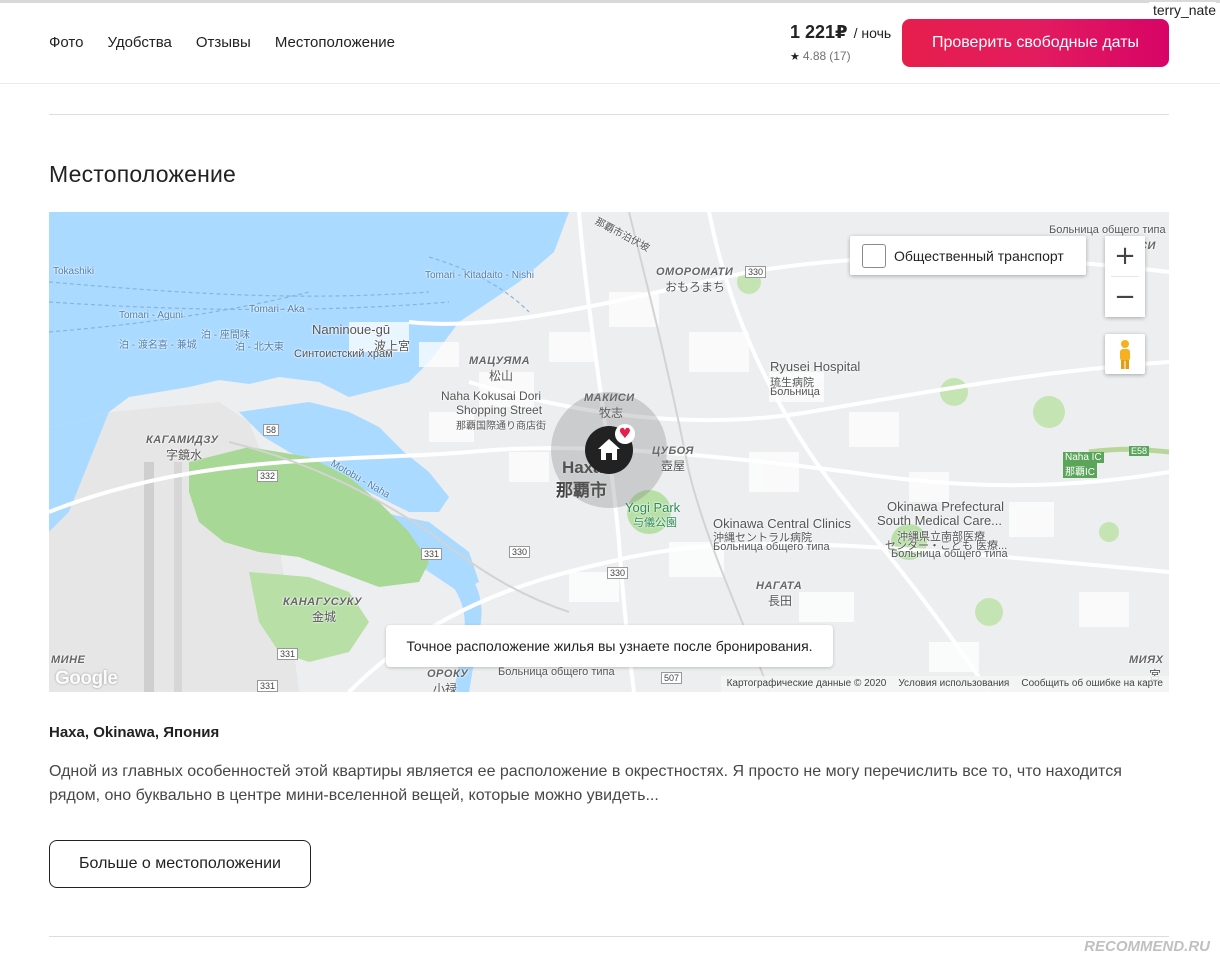 The width and height of the screenshot is (1220, 971). What do you see at coordinates (949, 554) in the screenshot?
I see `map-label-prefectural-ru: Больница общего типа` at bounding box center [949, 554].